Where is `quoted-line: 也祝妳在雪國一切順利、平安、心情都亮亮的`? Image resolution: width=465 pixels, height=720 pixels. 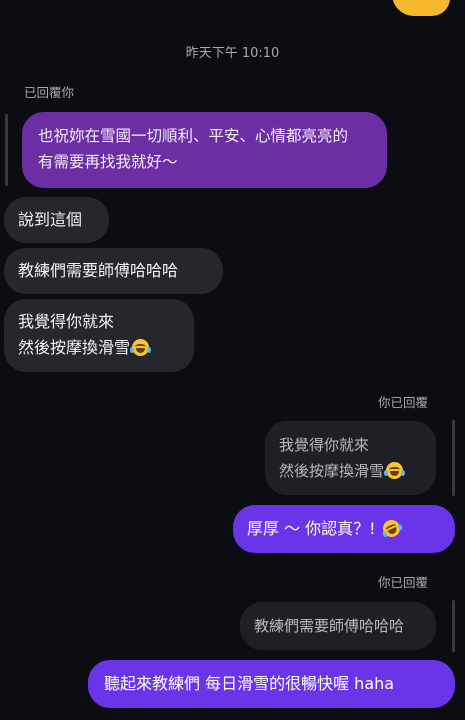
quoted-line: 也祝妳在雪國一切順利、平安、心情都亮亮的 is located at coordinates (193, 136).